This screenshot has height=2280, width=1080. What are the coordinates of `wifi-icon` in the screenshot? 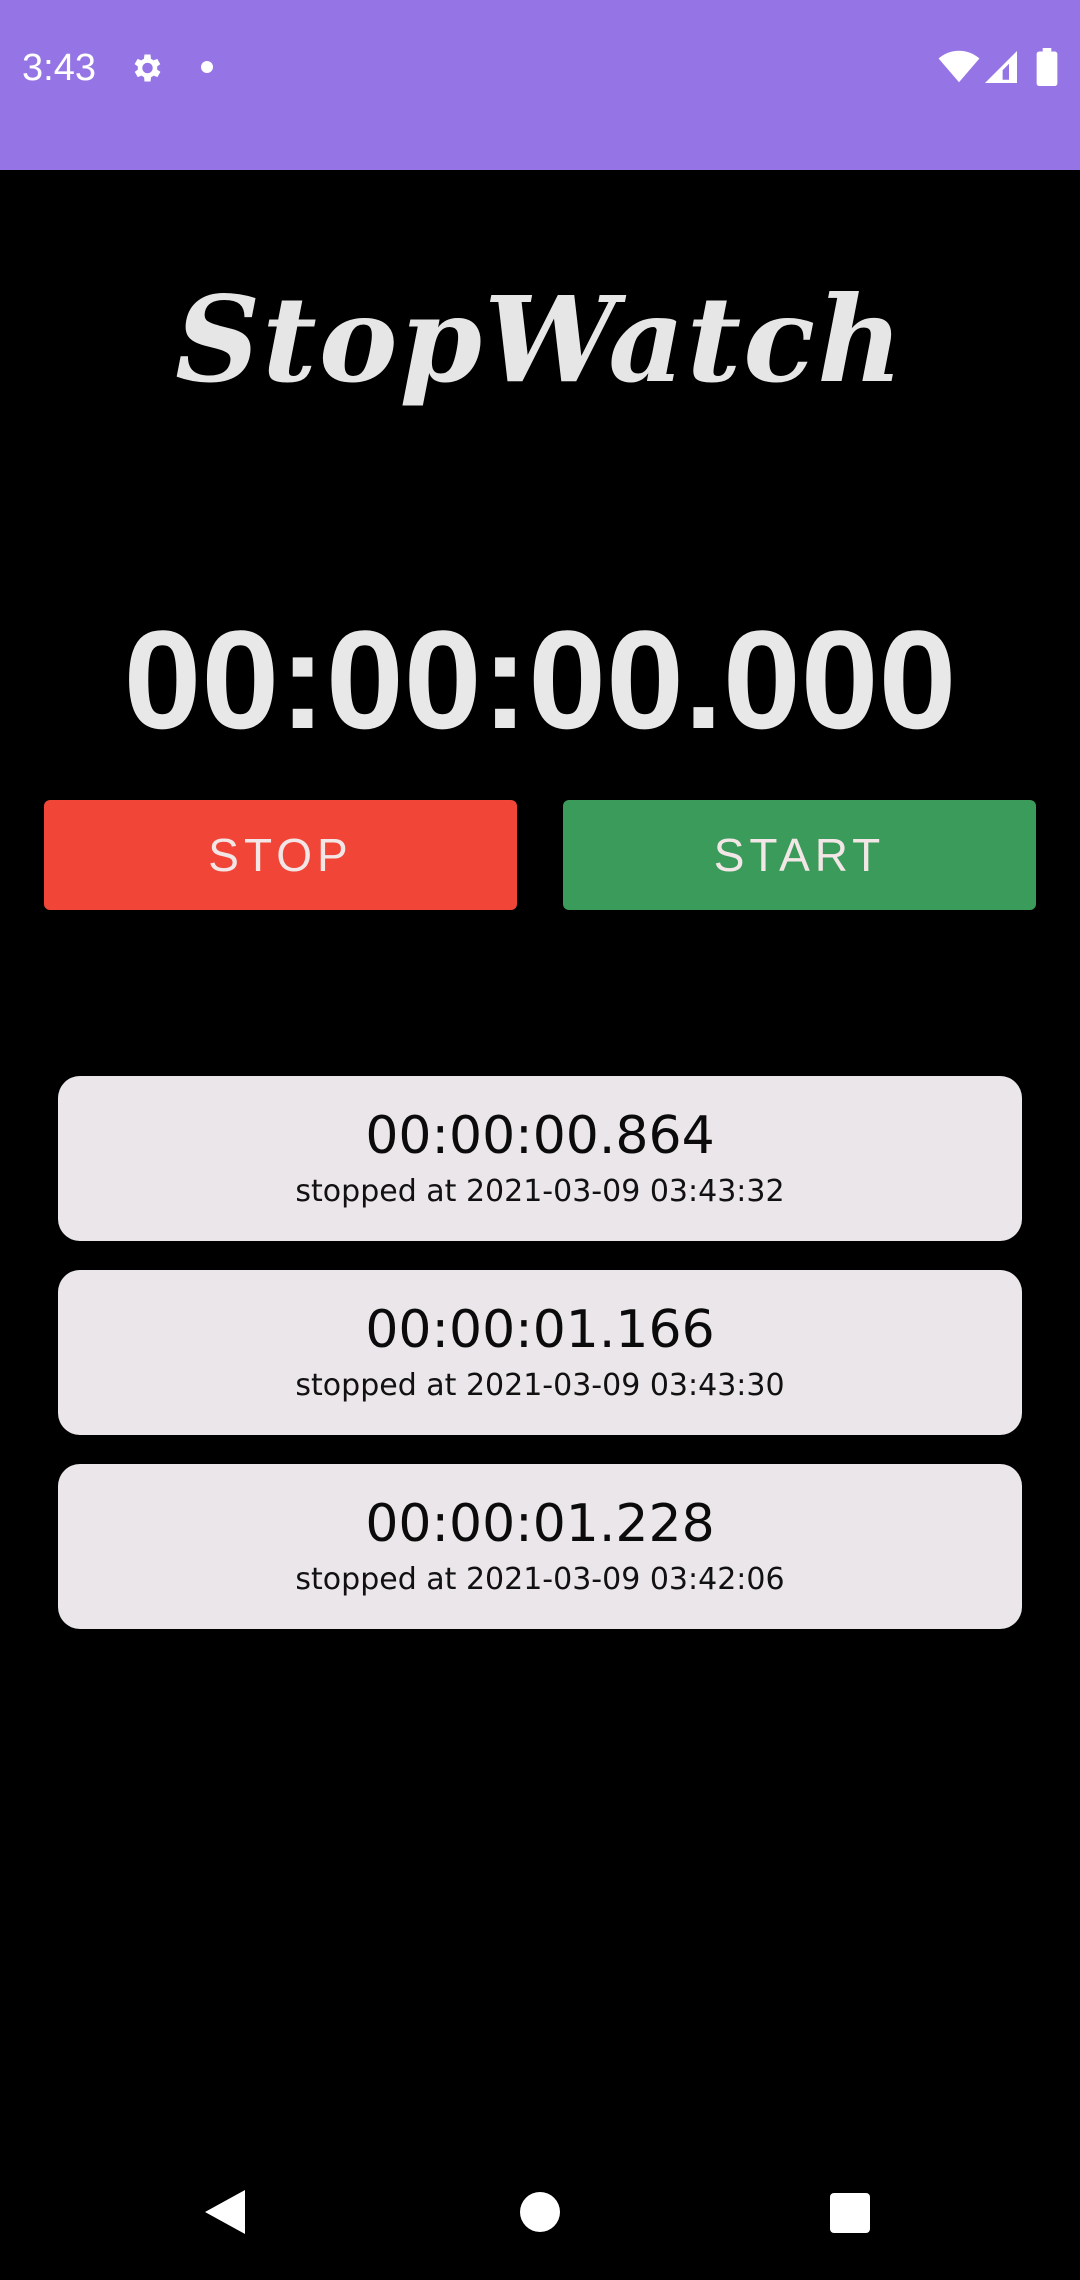 It's located at (959, 66).